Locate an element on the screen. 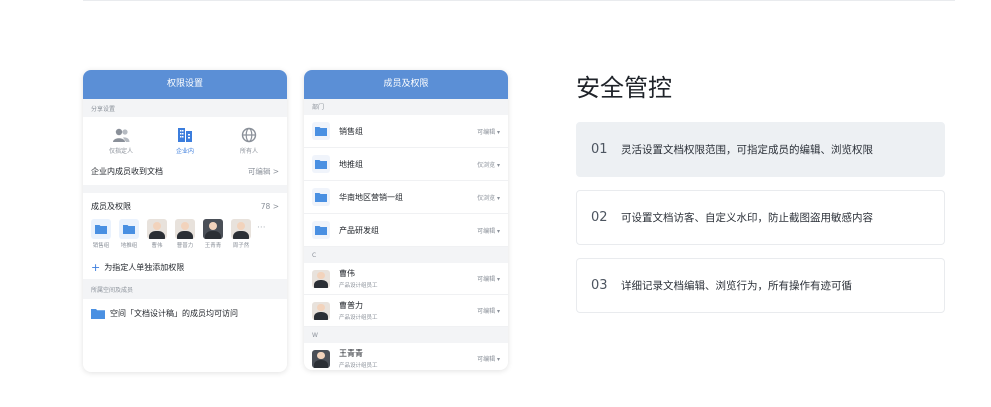 This screenshot has width=991, height=407. feature-item-2: 02 可设置文档访客、自定义水印，防止截图盗用敏感内容 is located at coordinates (760, 217).